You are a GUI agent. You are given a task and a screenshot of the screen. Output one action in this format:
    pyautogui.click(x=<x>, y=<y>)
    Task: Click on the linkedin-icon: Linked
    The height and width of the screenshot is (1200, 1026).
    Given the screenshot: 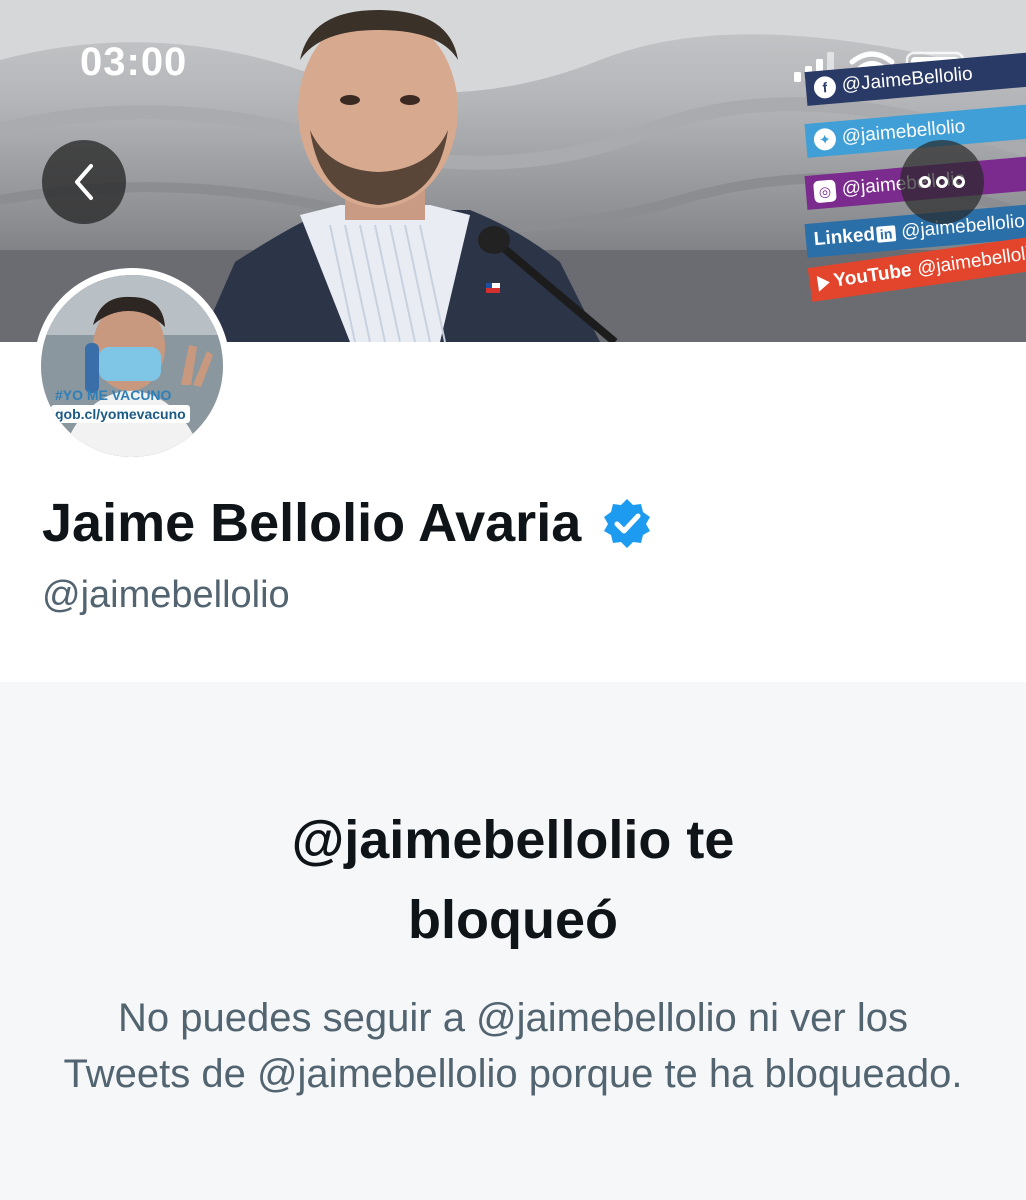 What is the action you would take?
    pyautogui.click(x=844, y=237)
    